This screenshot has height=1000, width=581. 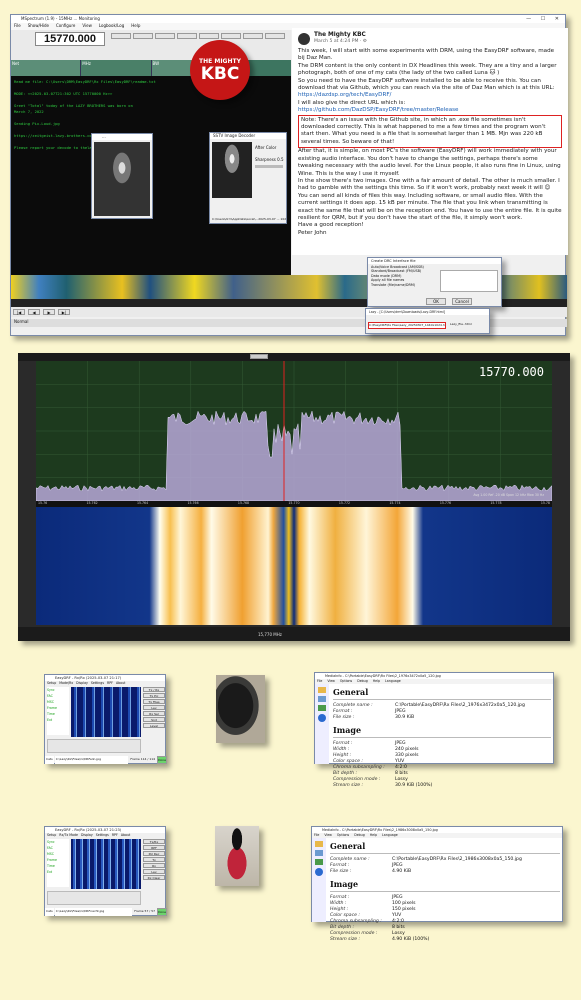 I want to click on drm2-btn: Rx, so click(x=154, y=865).